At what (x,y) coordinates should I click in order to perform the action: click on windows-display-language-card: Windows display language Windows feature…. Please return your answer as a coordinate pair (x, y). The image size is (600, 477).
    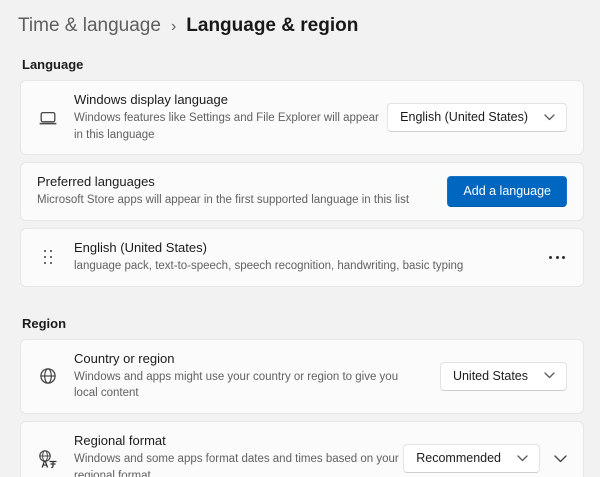
    Looking at the image, I should click on (302, 118).